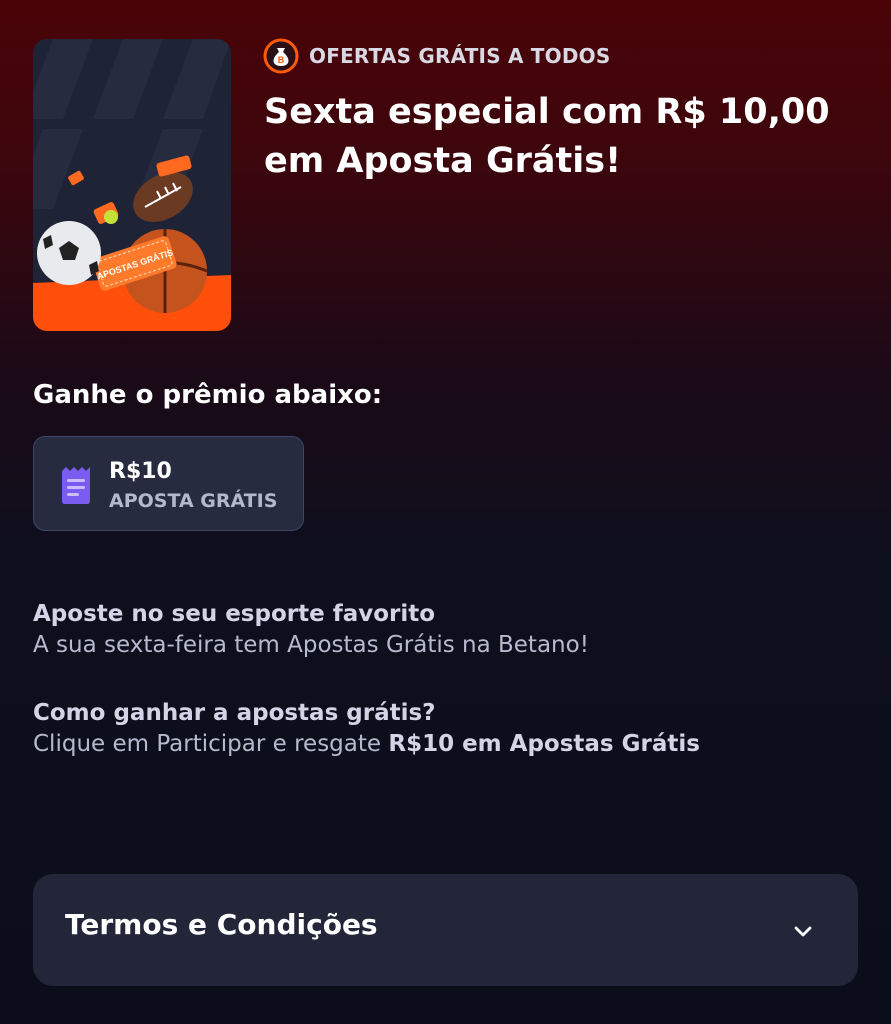  What do you see at coordinates (76, 485) in the screenshot?
I see `receipt-icon` at bounding box center [76, 485].